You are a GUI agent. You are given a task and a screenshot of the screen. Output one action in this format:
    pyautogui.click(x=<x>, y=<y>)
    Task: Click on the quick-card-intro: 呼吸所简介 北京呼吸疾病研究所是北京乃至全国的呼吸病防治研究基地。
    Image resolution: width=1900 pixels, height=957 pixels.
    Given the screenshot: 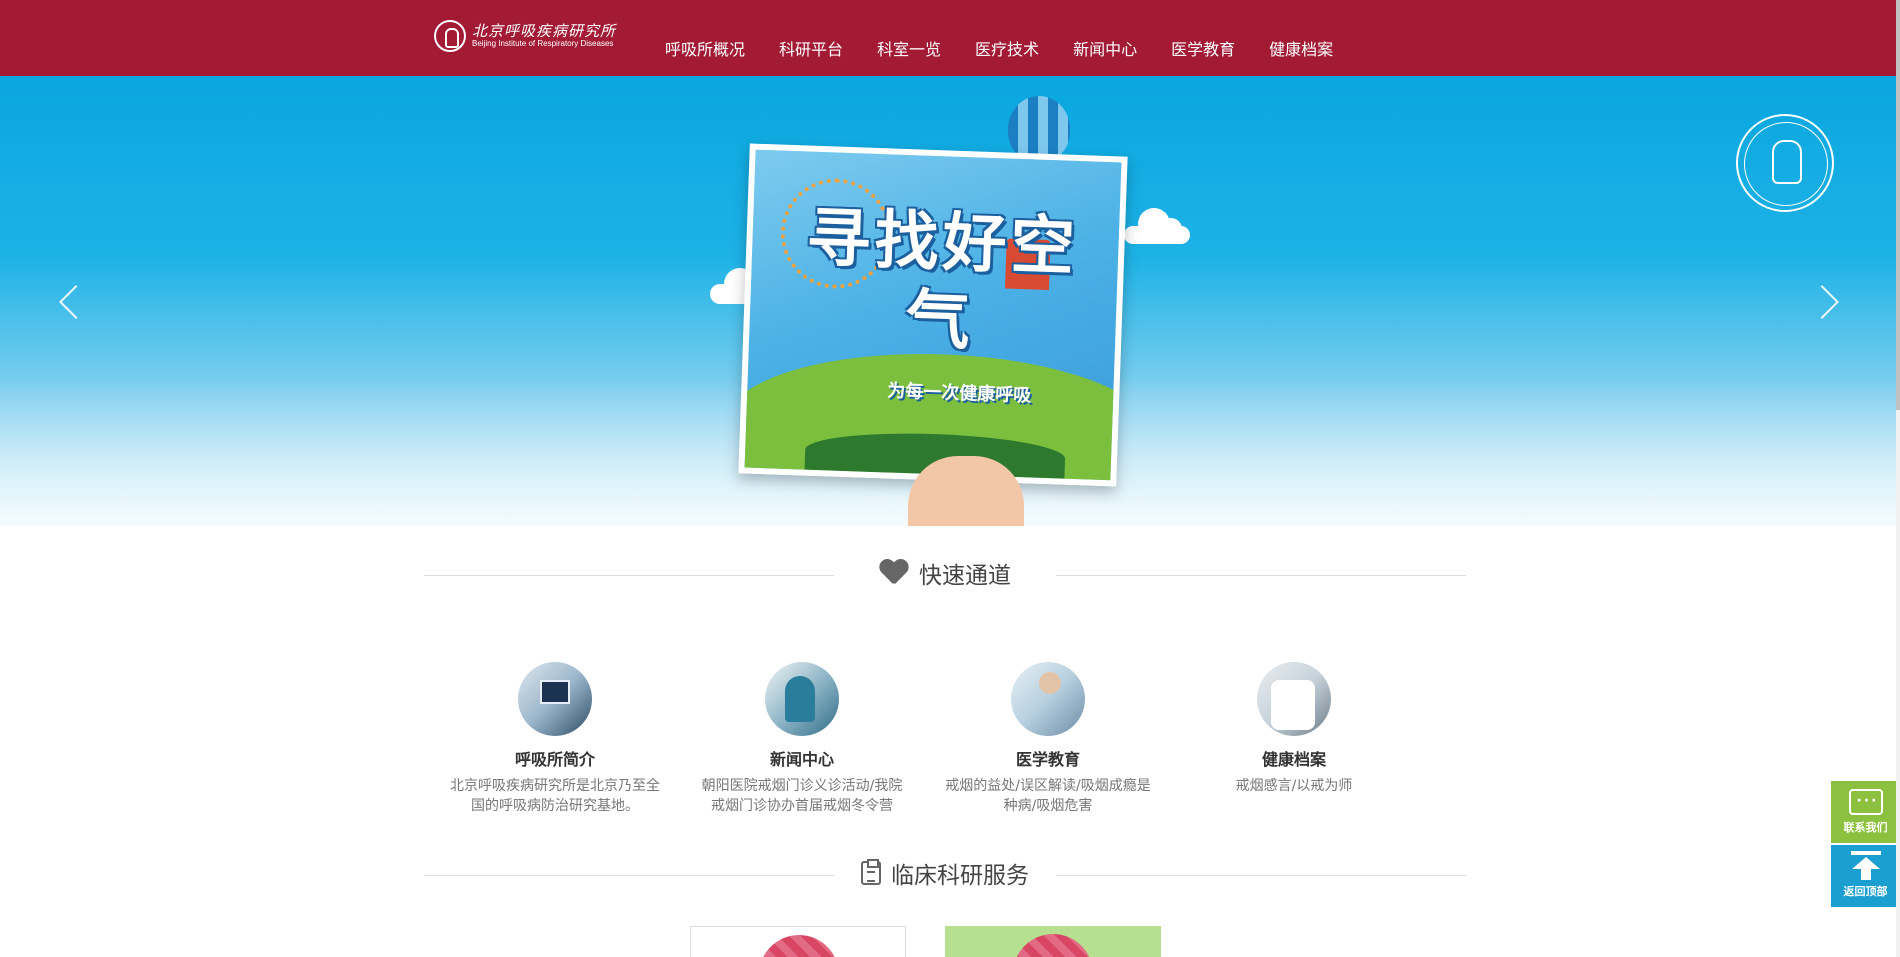 What is the action you would take?
    pyautogui.click(x=555, y=739)
    